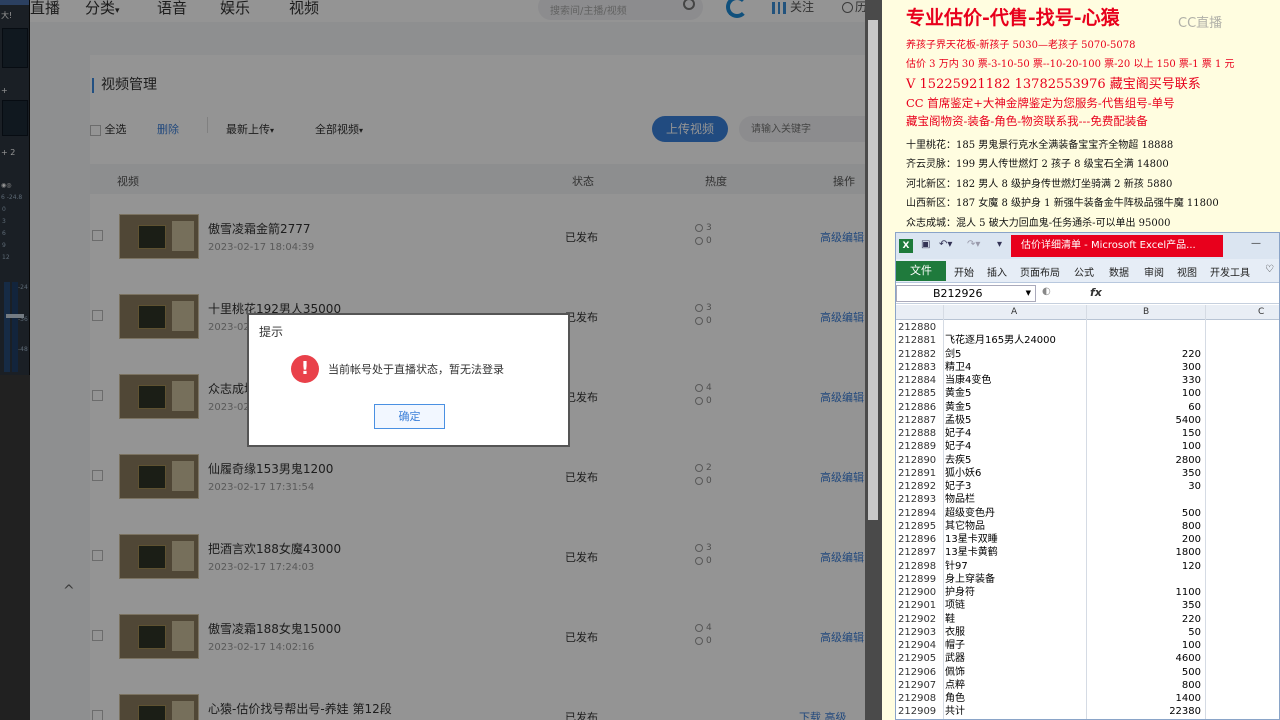  Describe the element at coordinates (955, 658) in the screenshot. I see `cell-a: 武器` at that location.